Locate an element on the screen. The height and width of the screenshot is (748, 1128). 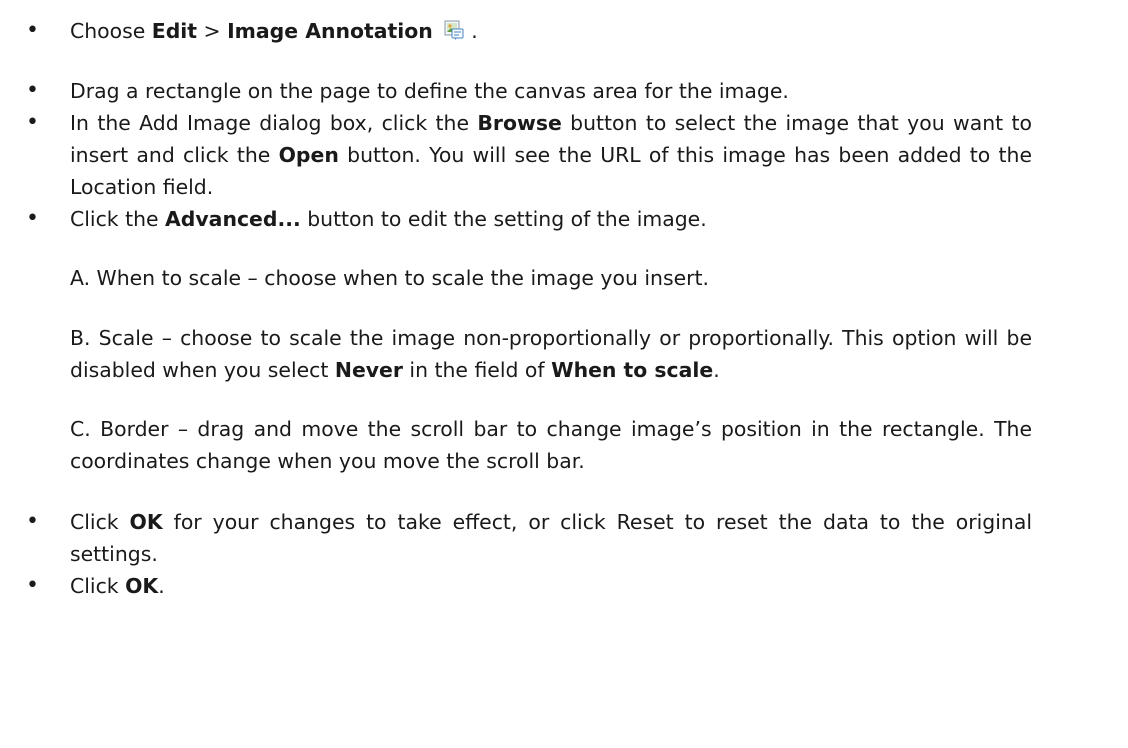
step-text-part: In the Add Image dialog box, click the is located at coordinates (274, 123).